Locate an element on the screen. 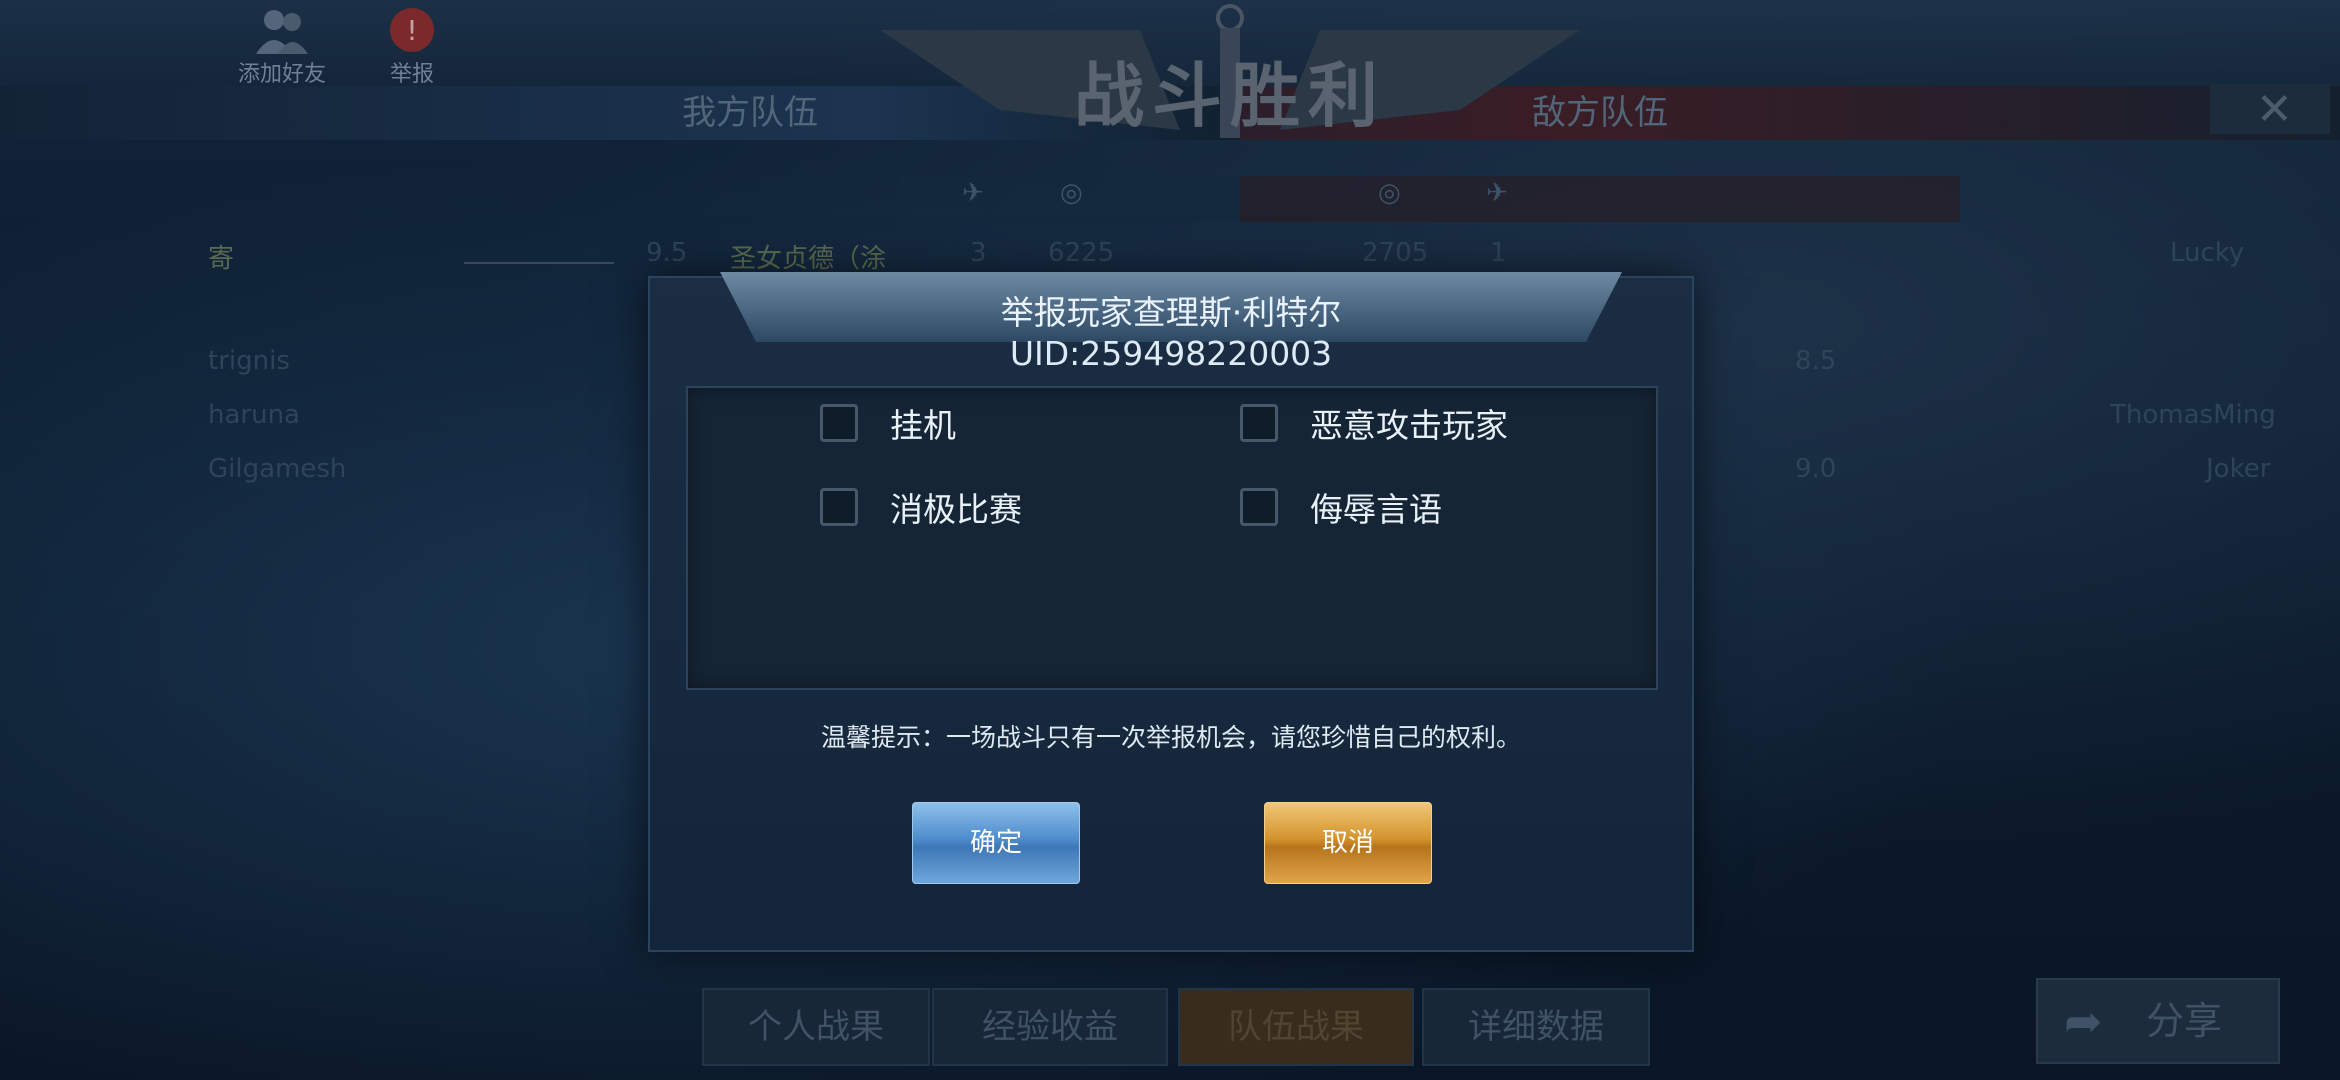 The height and width of the screenshot is (1080, 2340). enemy-row3-score: 8.5 is located at coordinates (1816, 361).